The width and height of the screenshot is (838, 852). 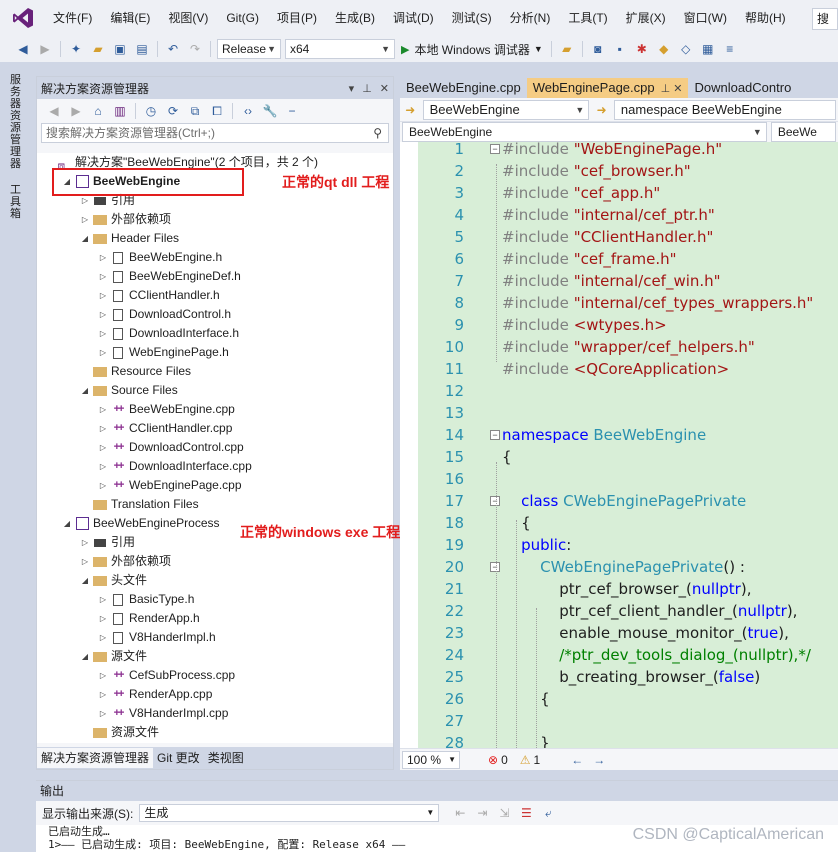 I want to click on format-icon: ▦, so click(x=708, y=49).